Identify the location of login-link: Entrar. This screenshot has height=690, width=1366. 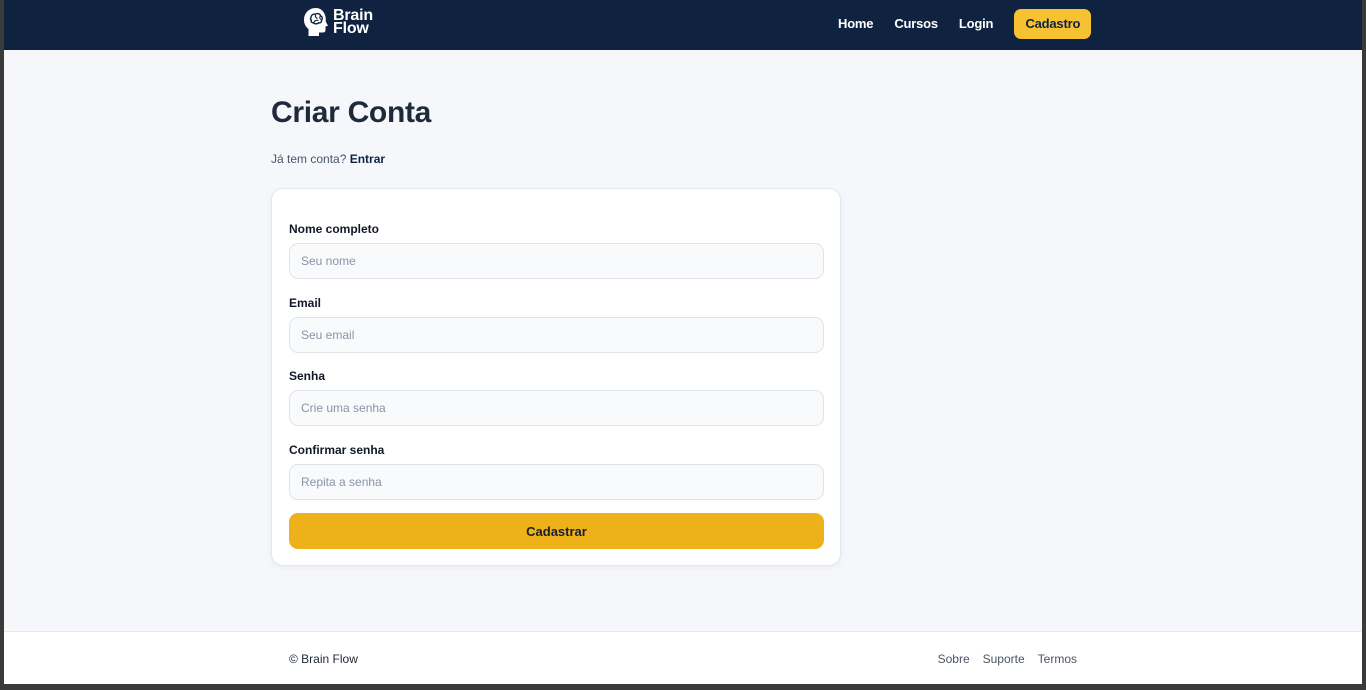
(367, 159).